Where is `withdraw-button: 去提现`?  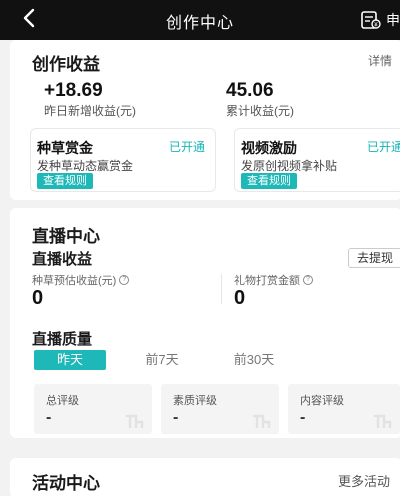 withdraw-button: 去提现 is located at coordinates (374, 258).